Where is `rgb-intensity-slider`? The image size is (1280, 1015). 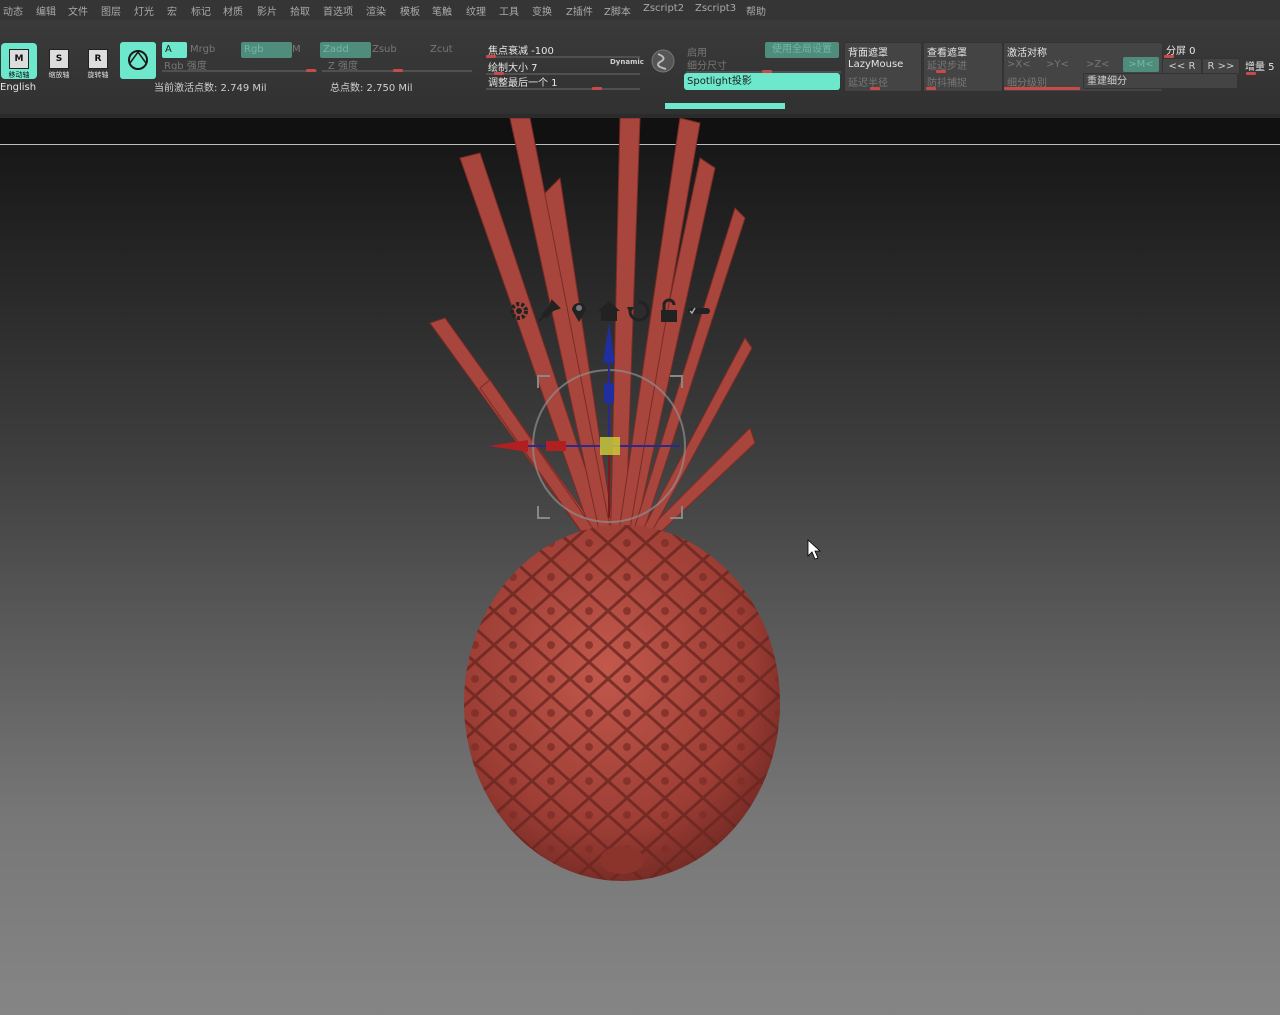
rgb-intensity-slider is located at coordinates (239, 71).